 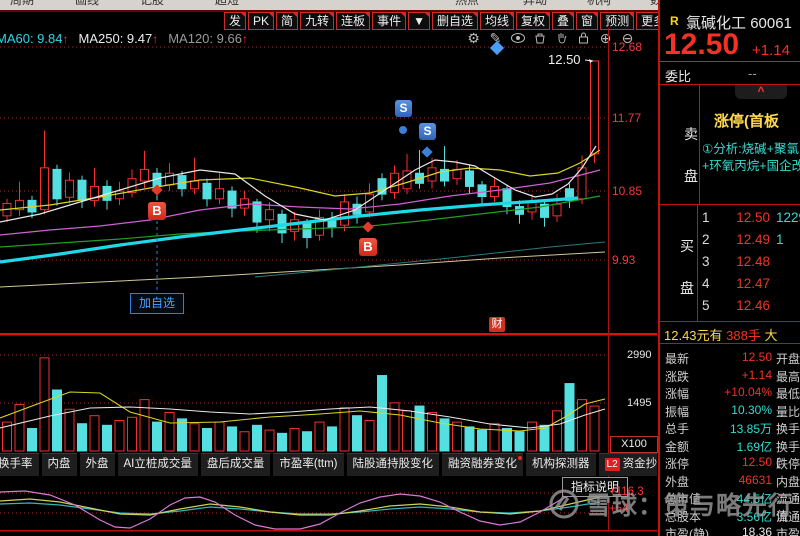 I want to click on stat-row: 涨跌 +1.14 最高, so click(x=732, y=375).